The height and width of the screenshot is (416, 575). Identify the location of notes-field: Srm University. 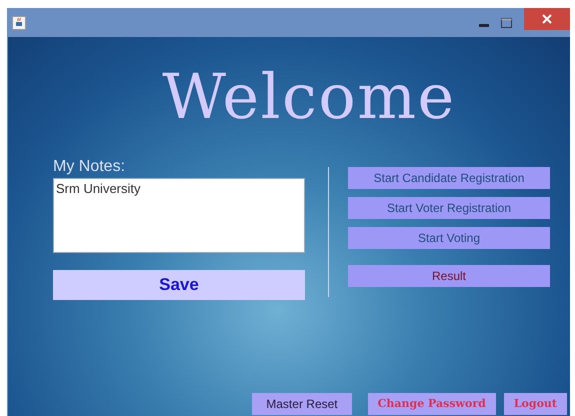
(179, 215).